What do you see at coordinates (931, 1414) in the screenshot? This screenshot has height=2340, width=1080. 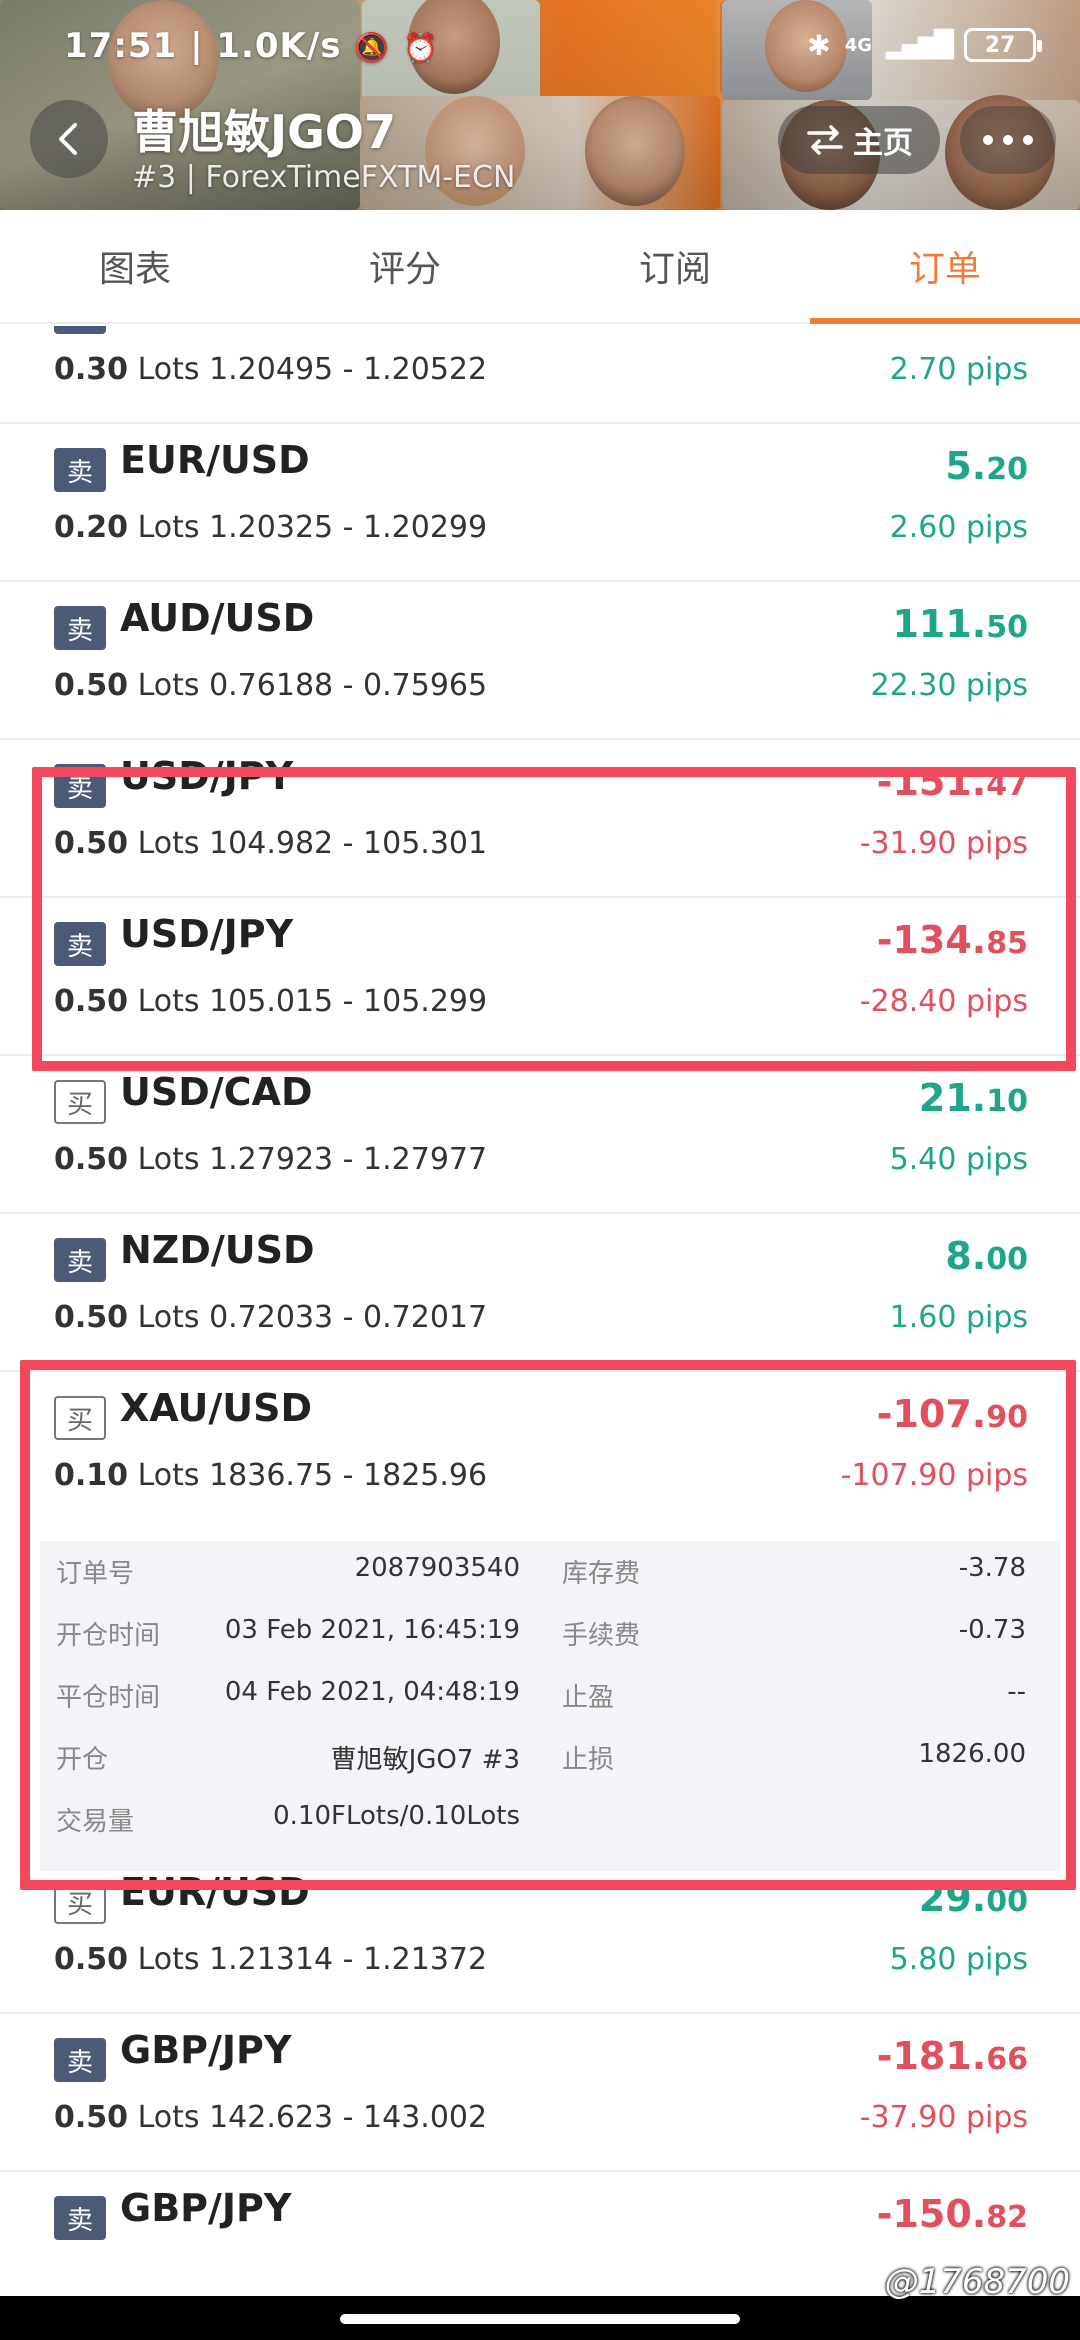 I see `profit-integer: -107.` at bounding box center [931, 1414].